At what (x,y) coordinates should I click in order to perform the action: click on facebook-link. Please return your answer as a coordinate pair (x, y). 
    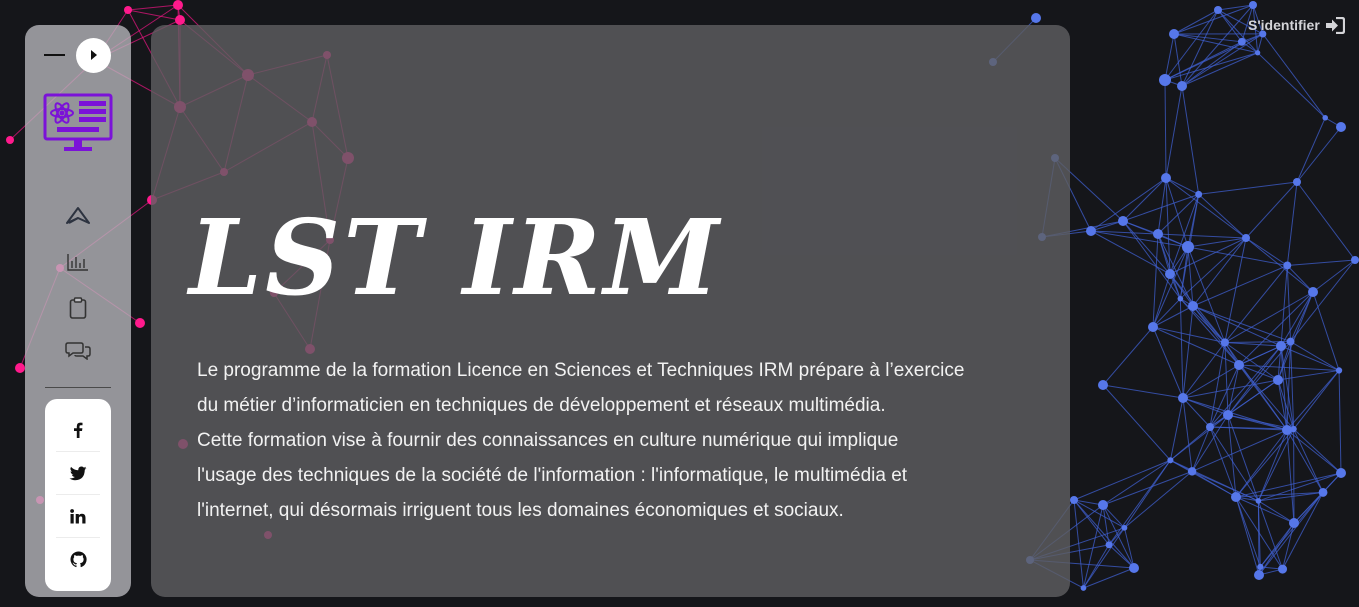
    Looking at the image, I should click on (78, 430).